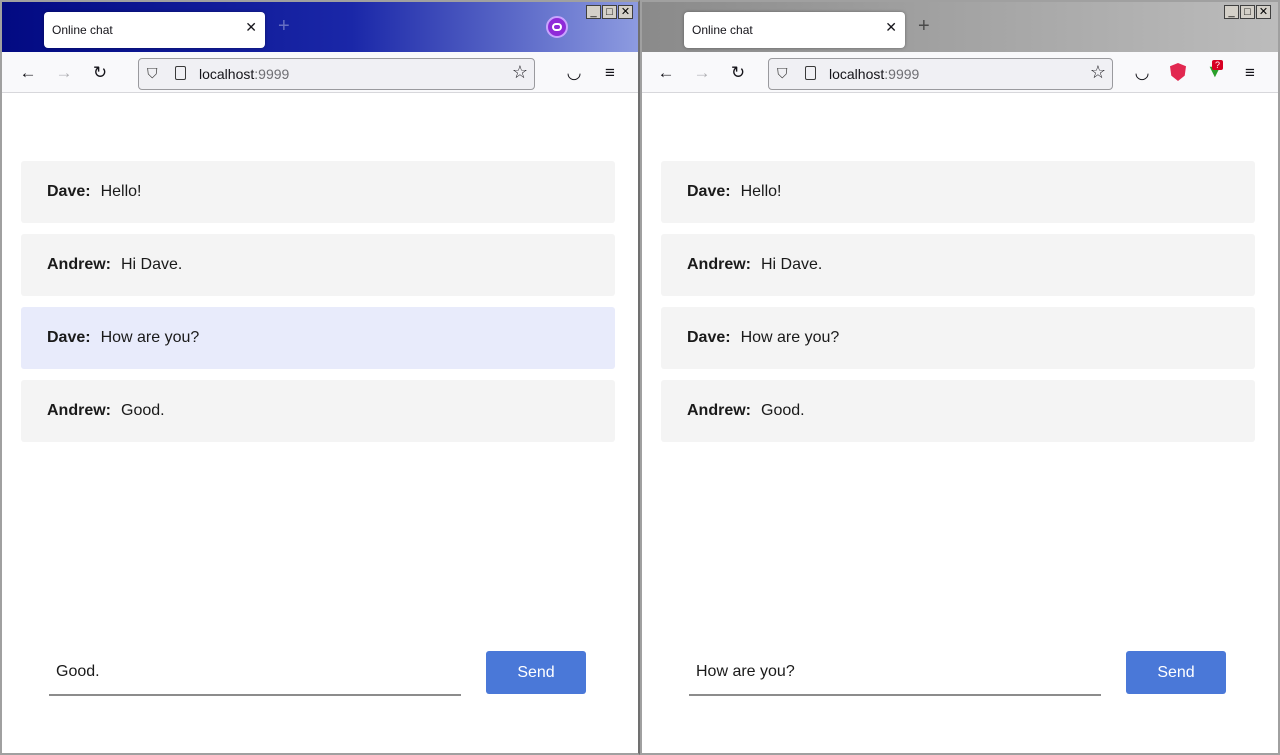 Image resolution: width=1280 pixels, height=755 pixels. What do you see at coordinates (318, 338) in the screenshot?
I see `message-item-highlighted: Dave: How are you?` at bounding box center [318, 338].